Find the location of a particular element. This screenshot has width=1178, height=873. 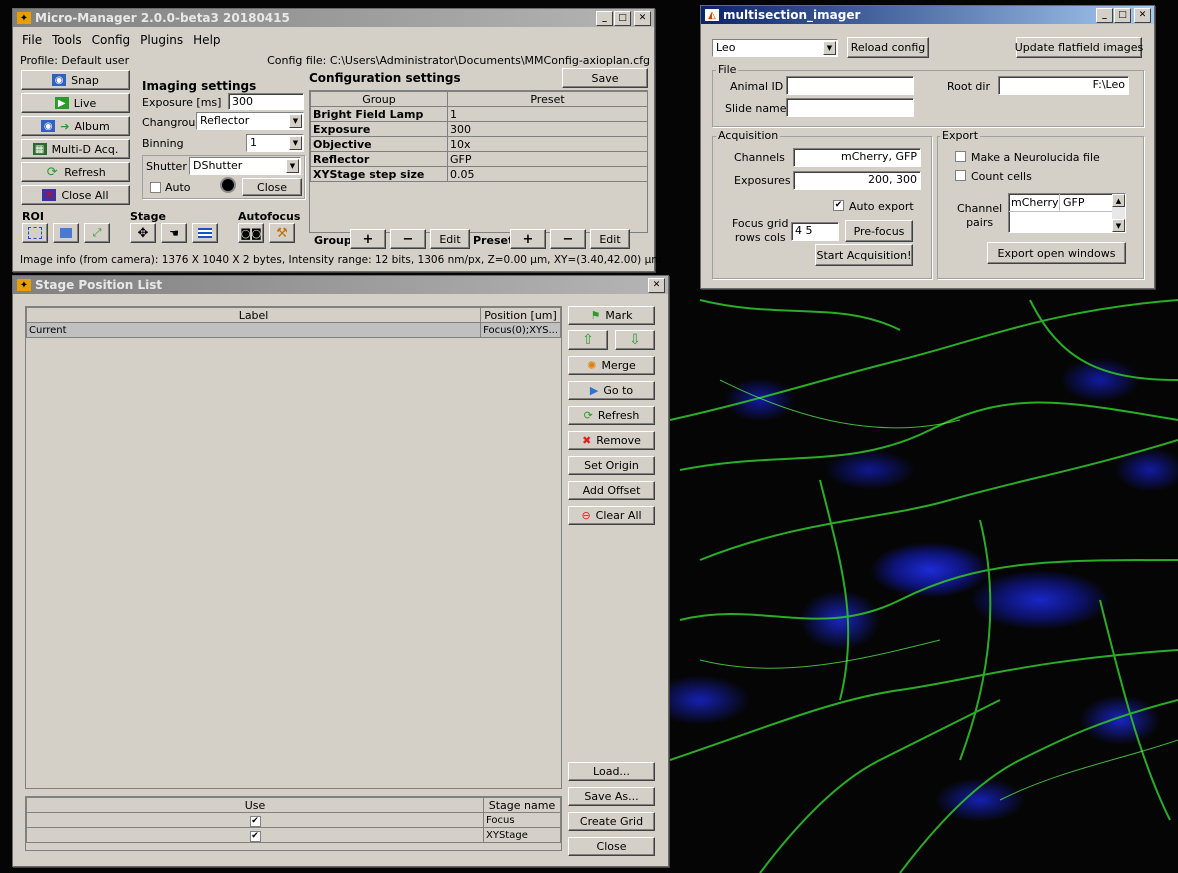

roi-center-button is located at coordinates (66, 233).